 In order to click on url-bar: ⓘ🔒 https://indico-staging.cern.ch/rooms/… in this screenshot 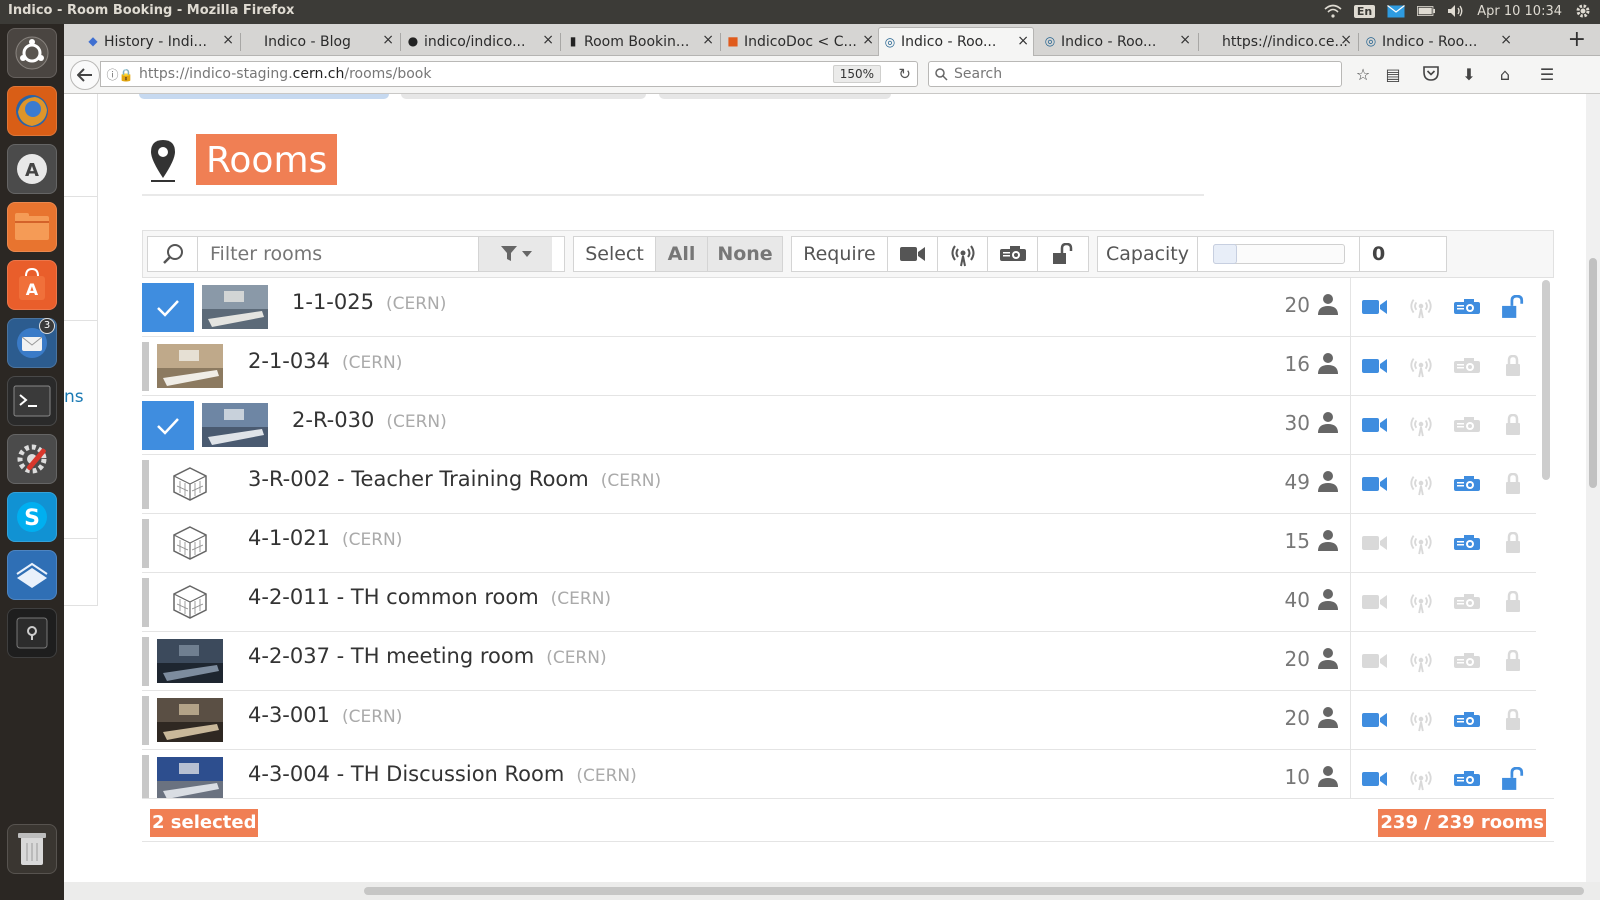, I will do `click(509, 74)`.